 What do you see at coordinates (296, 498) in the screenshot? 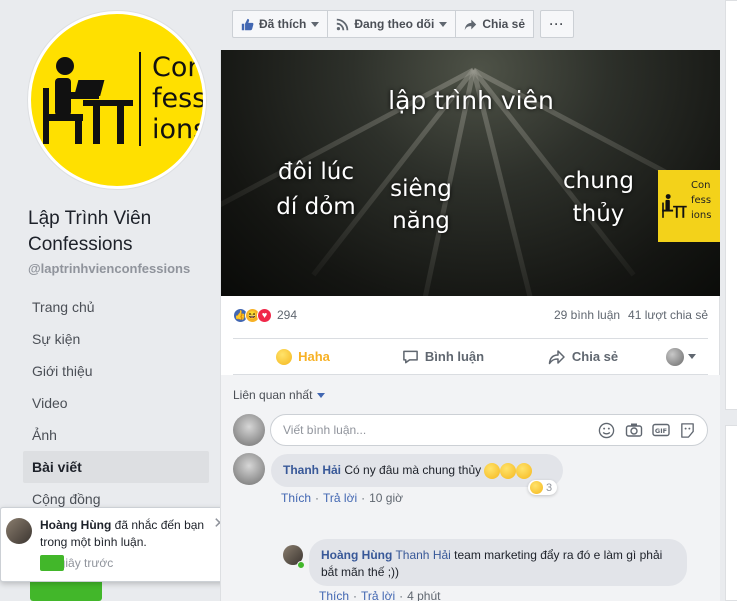
I see `like-comment-link: Thích` at bounding box center [296, 498].